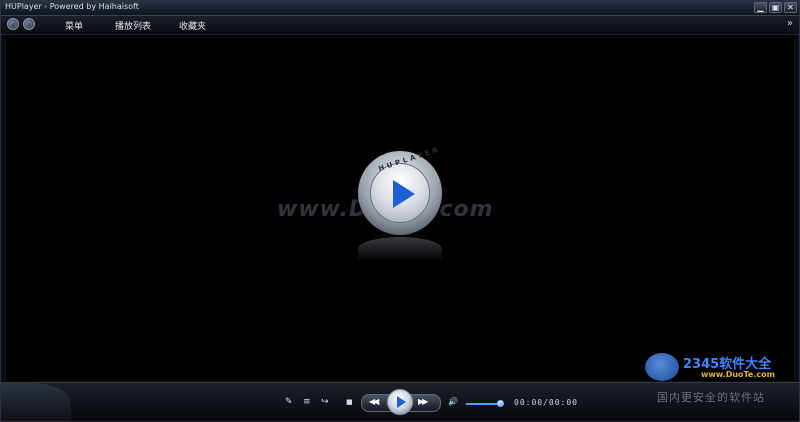 This screenshot has height=422, width=800. Describe the element at coordinates (307, 402) in the screenshot. I see `playlist-icon: ≡` at that location.